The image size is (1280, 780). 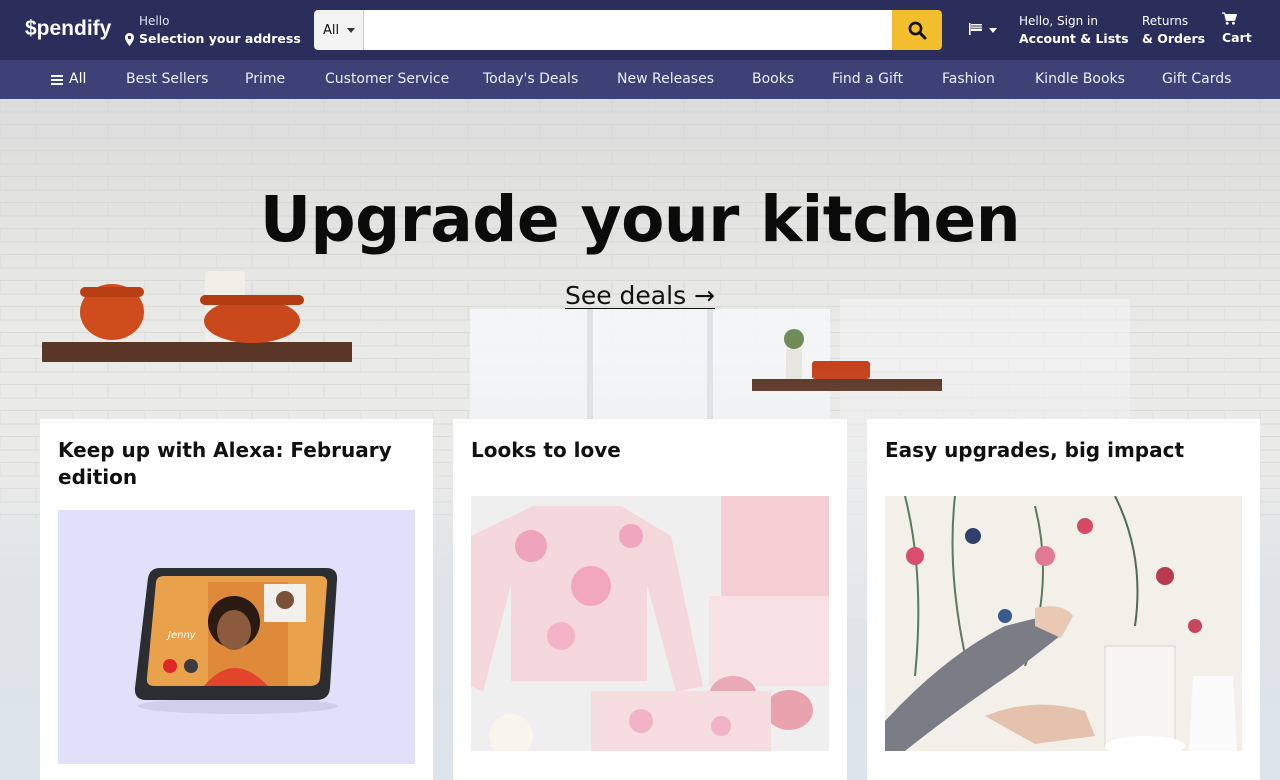 I want to click on search-bar: All, so click(x=628, y=30).